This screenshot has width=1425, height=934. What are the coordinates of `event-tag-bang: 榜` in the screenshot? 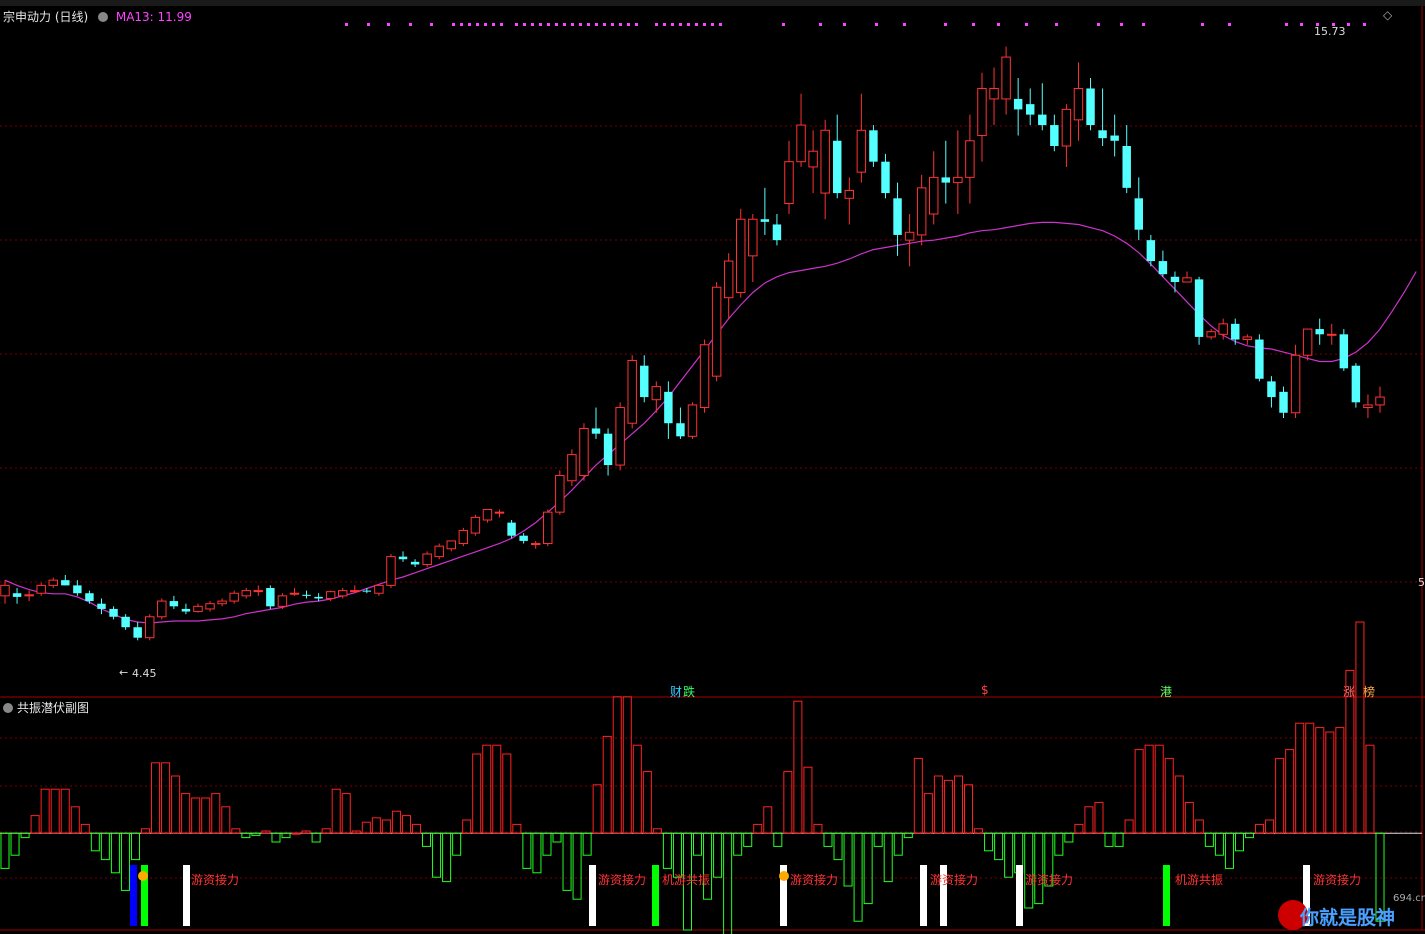 It's located at (1369, 691).